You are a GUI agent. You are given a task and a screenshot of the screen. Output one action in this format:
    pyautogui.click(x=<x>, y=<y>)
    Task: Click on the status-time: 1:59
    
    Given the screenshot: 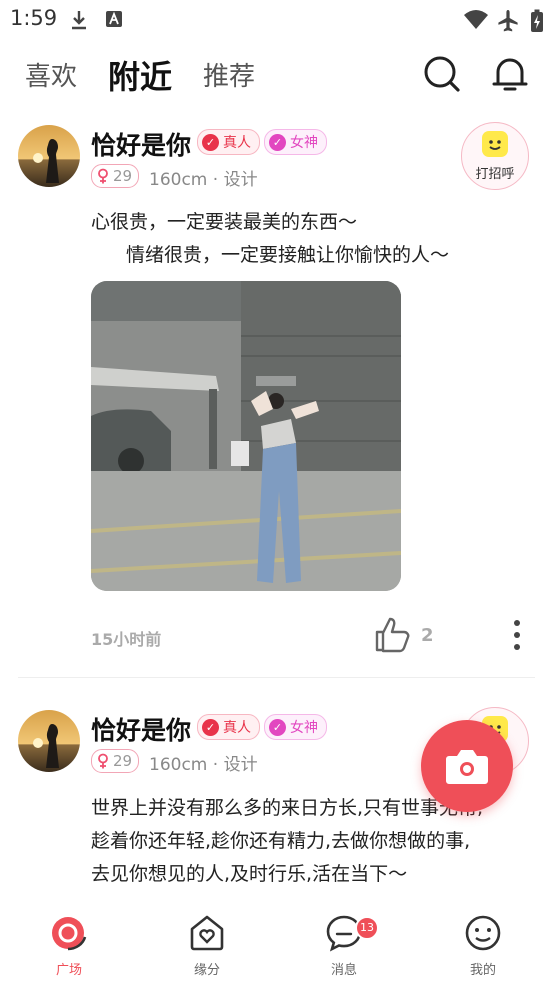 What is the action you would take?
    pyautogui.click(x=34, y=18)
    